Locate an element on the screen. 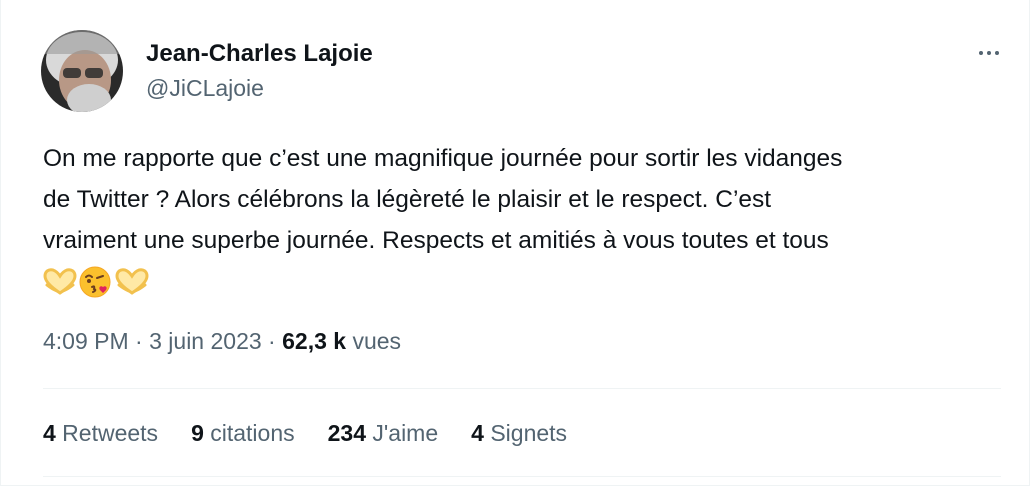 Image resolution: width=1032 pixels, height=486 pixels. quotes-count: 9 is located at coordinates (197, 433).